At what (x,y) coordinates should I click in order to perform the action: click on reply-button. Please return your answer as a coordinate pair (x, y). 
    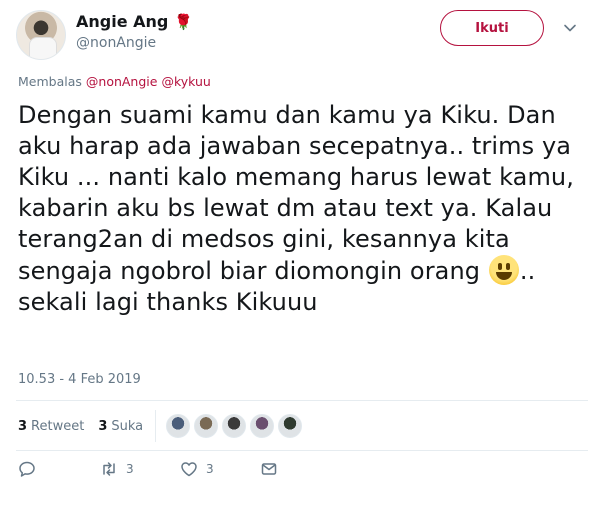
    Looking at the image, I should click on (27, 469).